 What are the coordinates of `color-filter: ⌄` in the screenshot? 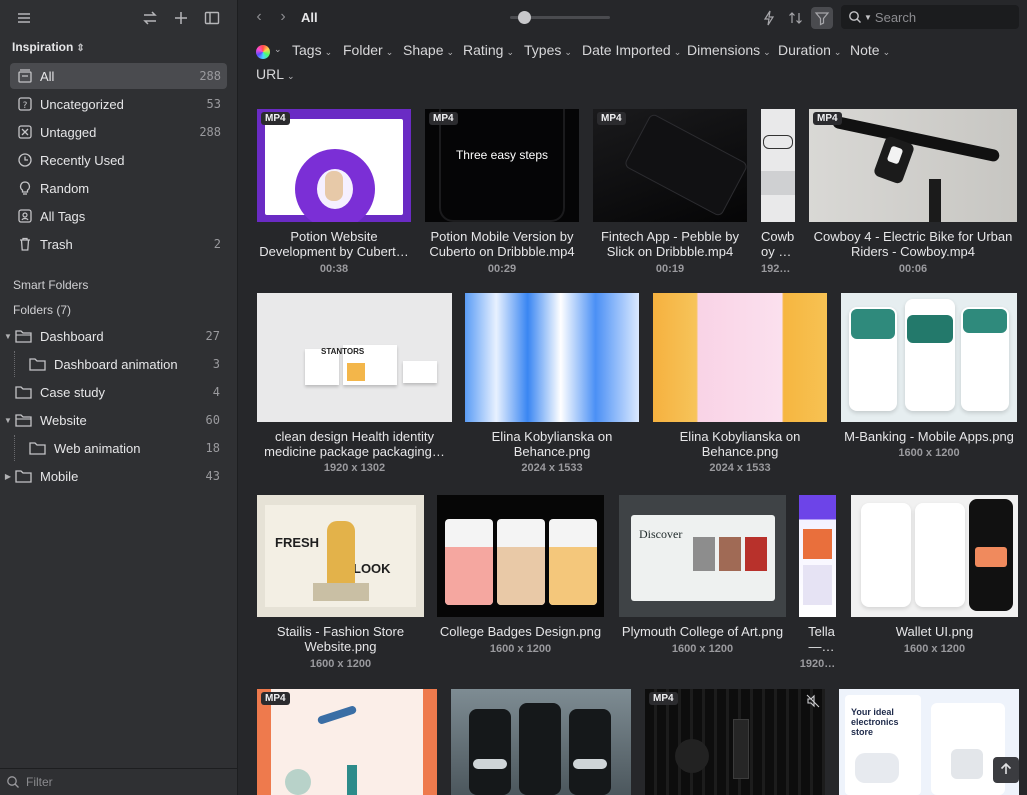 It's located at (268, 52).